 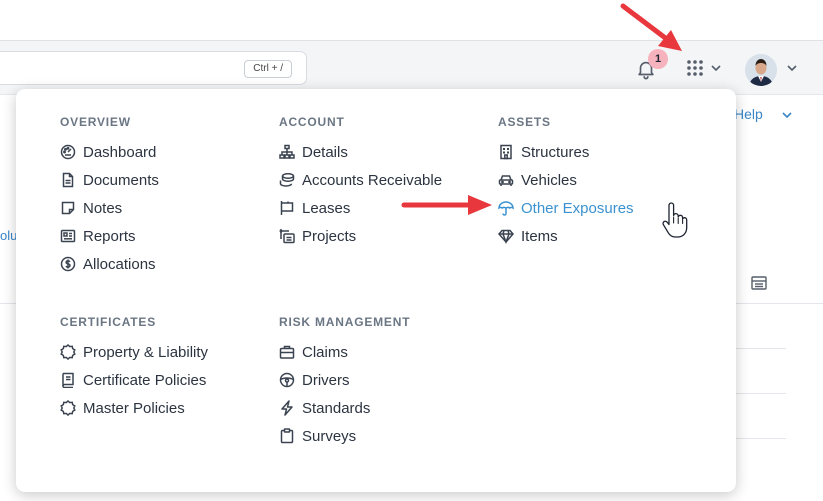 What do you see at coordinates (287, 408) in the screenshot?
I see `bolt-icon` at bounding box center [287, 408].